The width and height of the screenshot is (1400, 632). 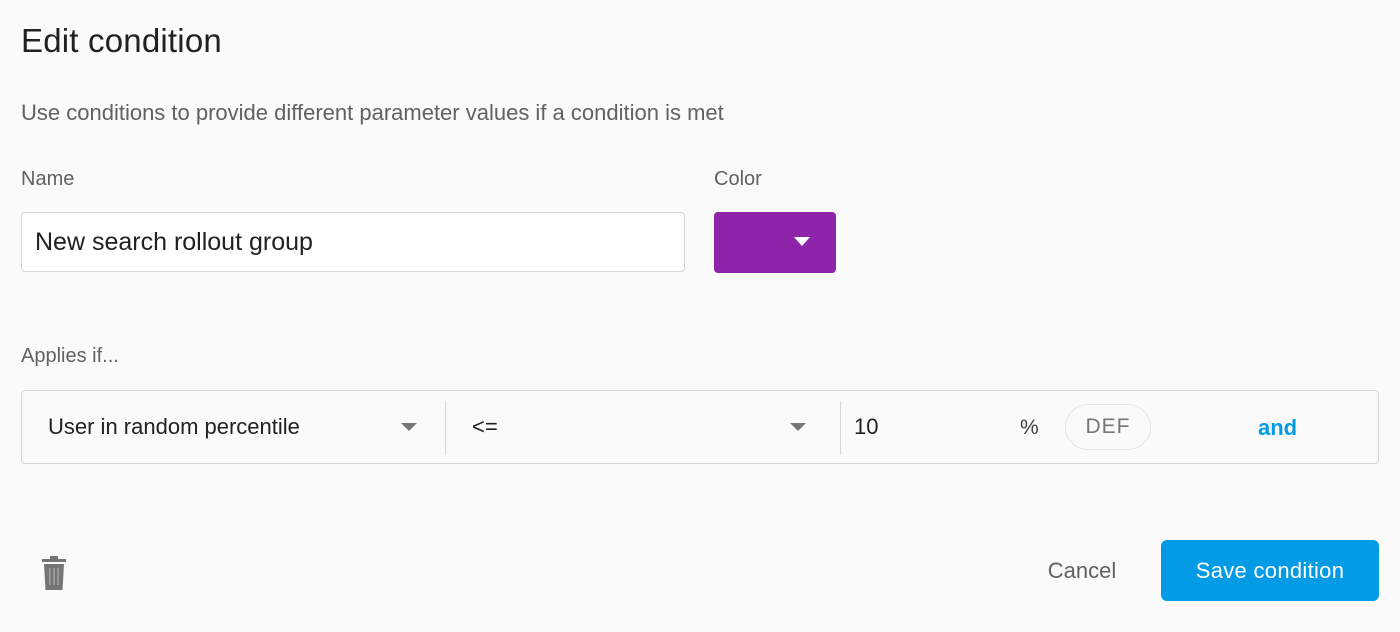 I want to click on cancel-button: Cancel, so click(x=1082, y=570).